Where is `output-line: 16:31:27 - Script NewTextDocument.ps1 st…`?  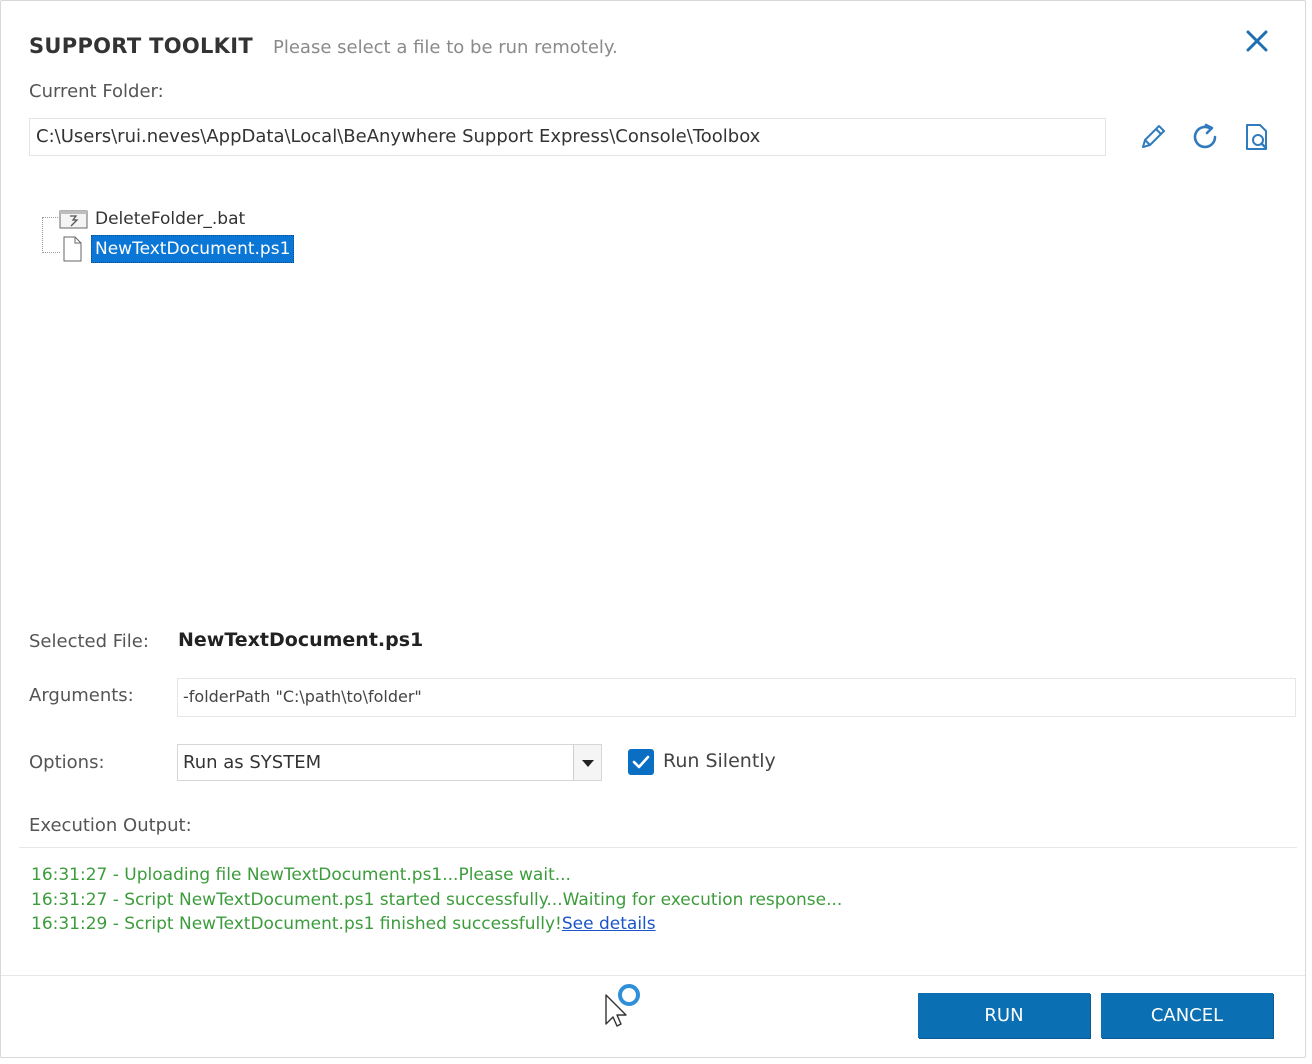
output-line: 16:31:27 - Script NewTextDocument.ps1 st… is located at coordinates (437, 899).